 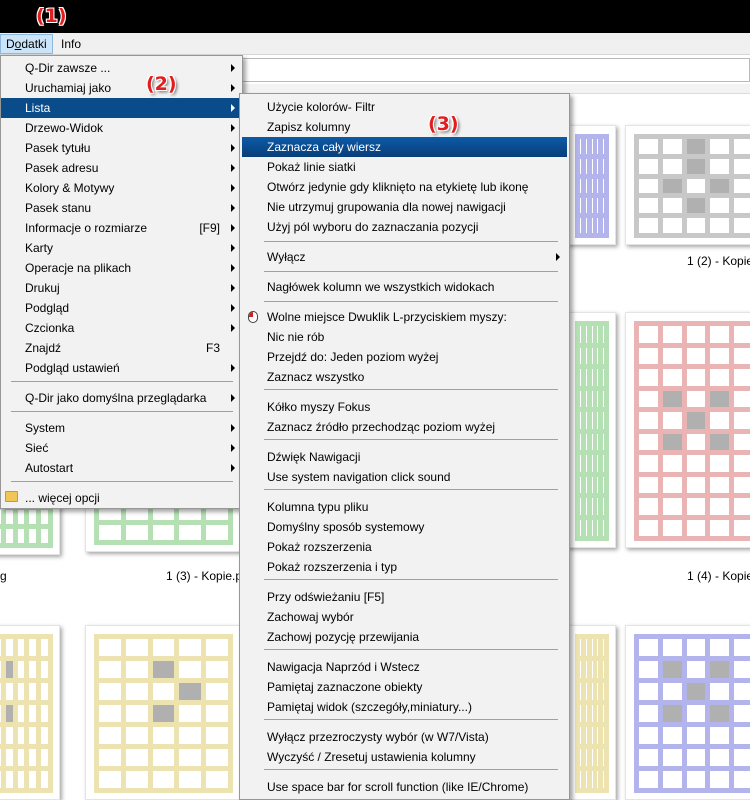 I want to click on submenu-item-przy-odswiezaniu-f5: Przy odświeżaniu [F5], so click(x=404, y=597).